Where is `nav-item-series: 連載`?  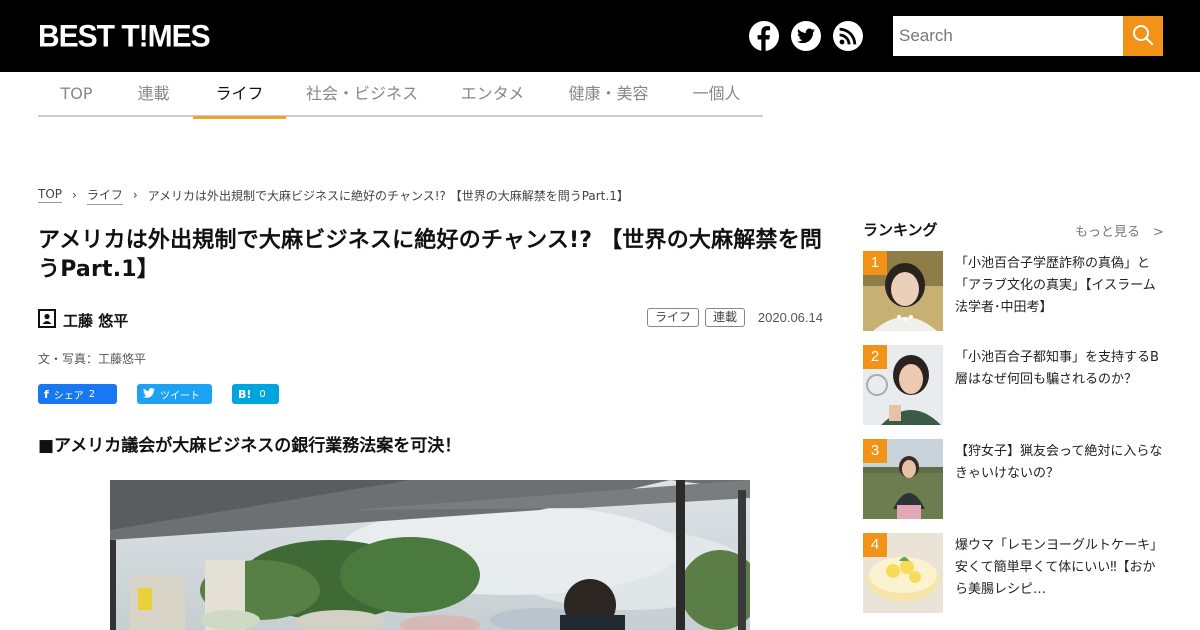 nav-item-series: 連載 is located at coordinates (153, 94).